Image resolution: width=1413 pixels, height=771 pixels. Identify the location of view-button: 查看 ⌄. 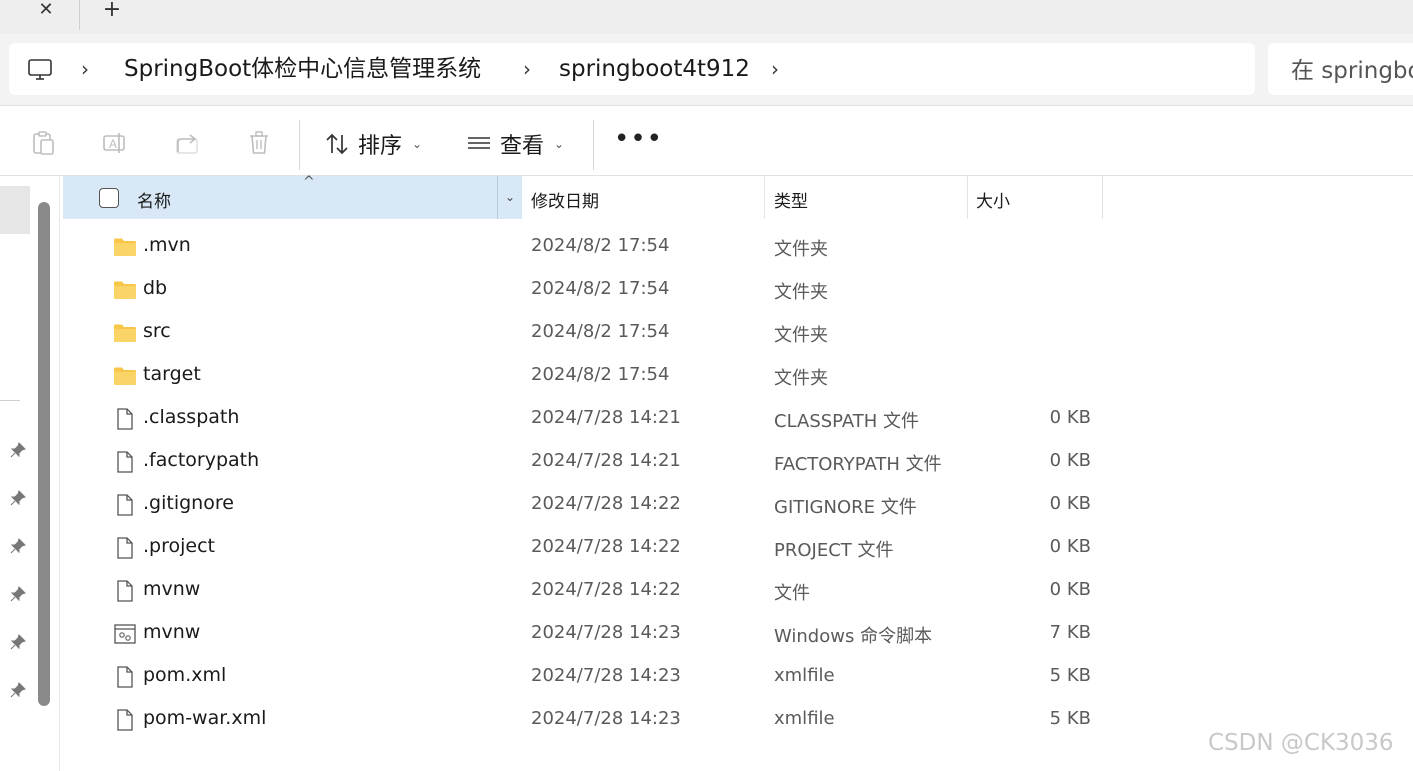
(515, 144).